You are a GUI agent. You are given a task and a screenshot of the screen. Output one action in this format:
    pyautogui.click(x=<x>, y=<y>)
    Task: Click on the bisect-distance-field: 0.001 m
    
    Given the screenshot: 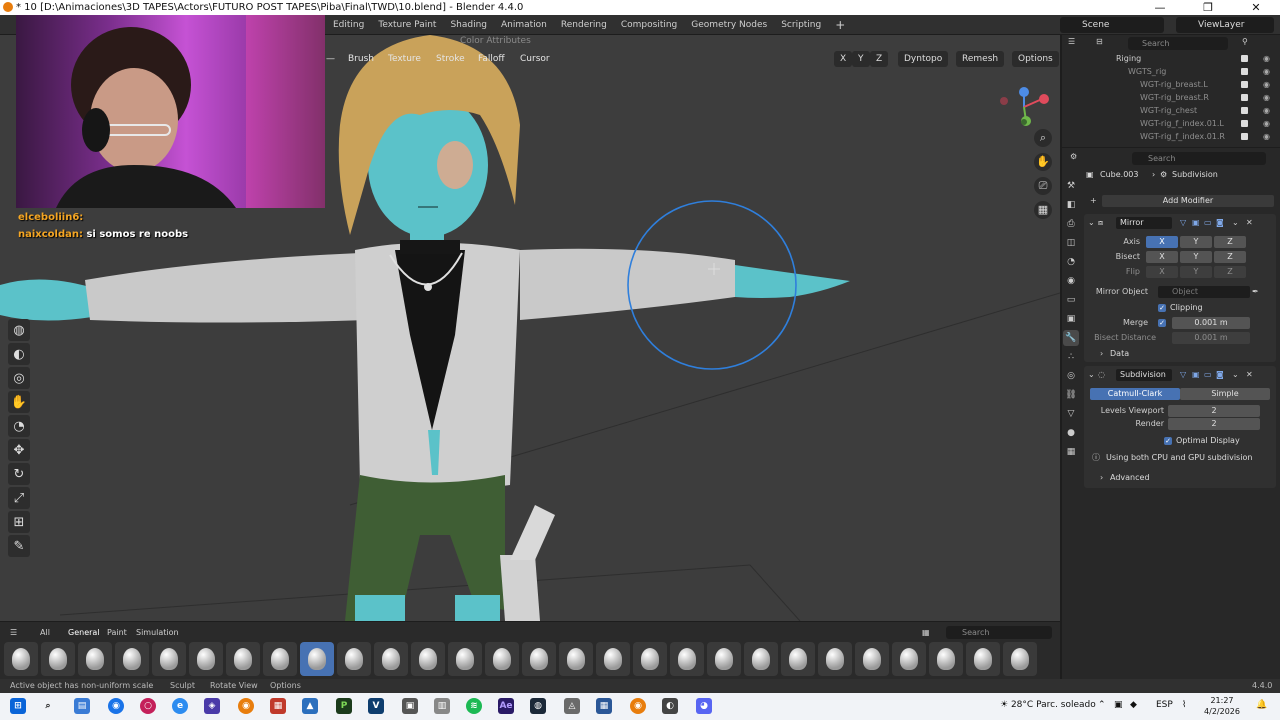 What is the action you would take?
    pyautogui.click(x=1211, y=338)
    